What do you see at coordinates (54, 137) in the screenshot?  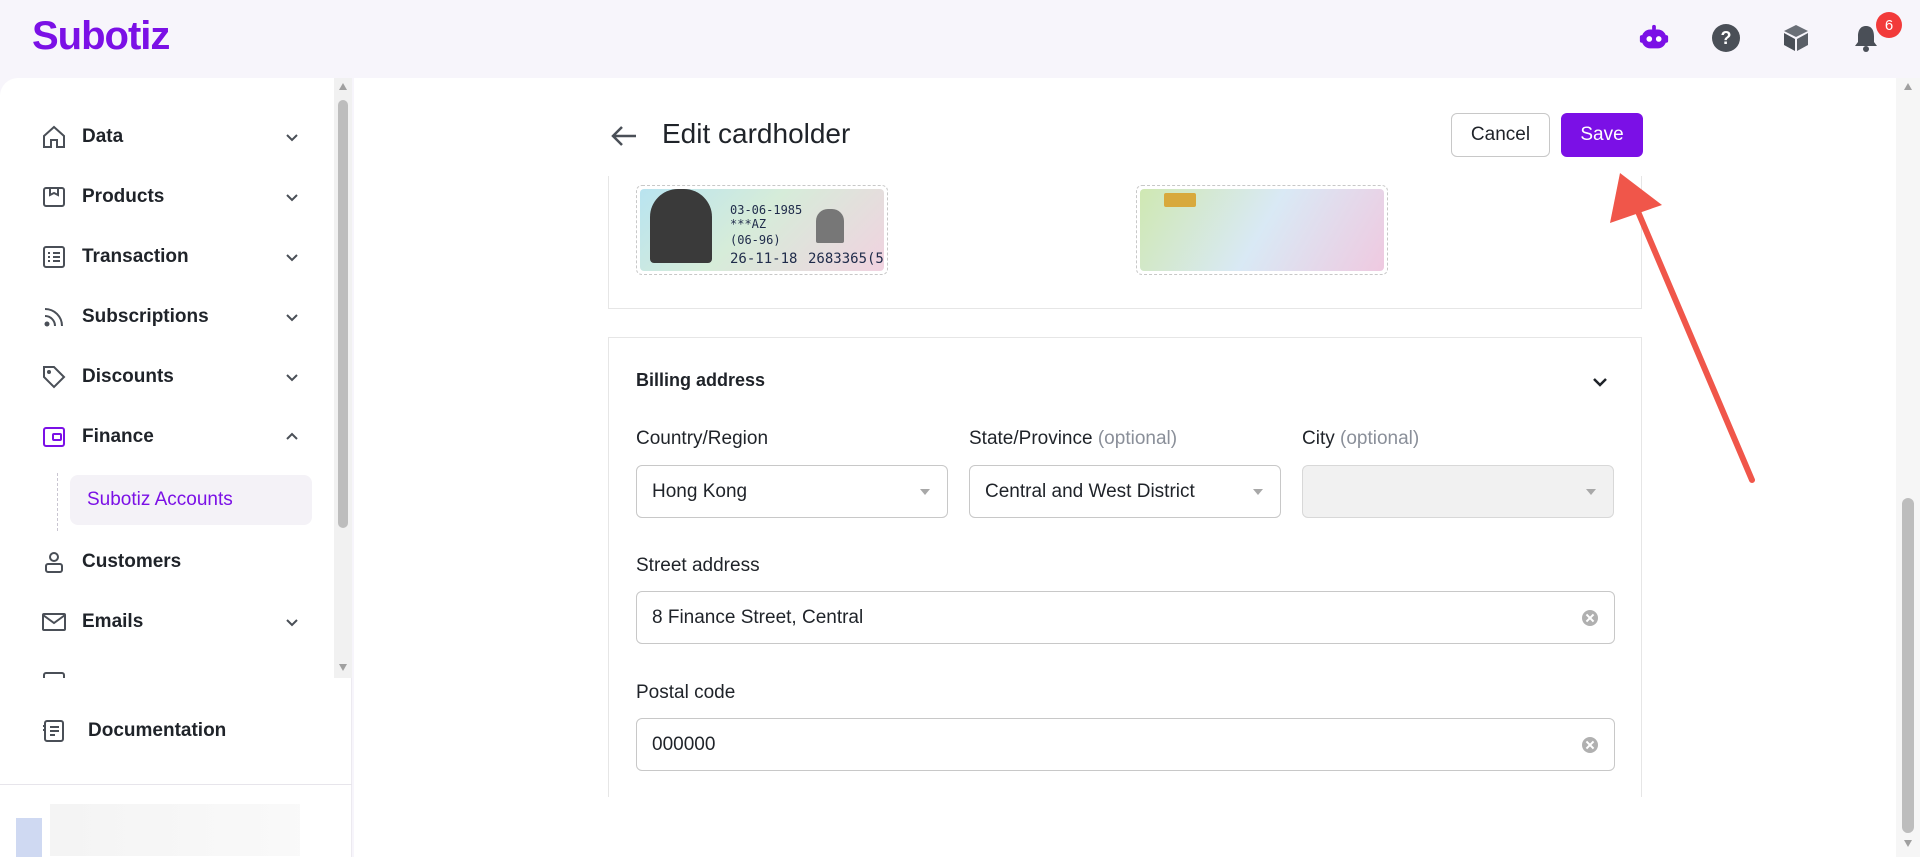 I see `home-icon` at bounding box center [54, 137].